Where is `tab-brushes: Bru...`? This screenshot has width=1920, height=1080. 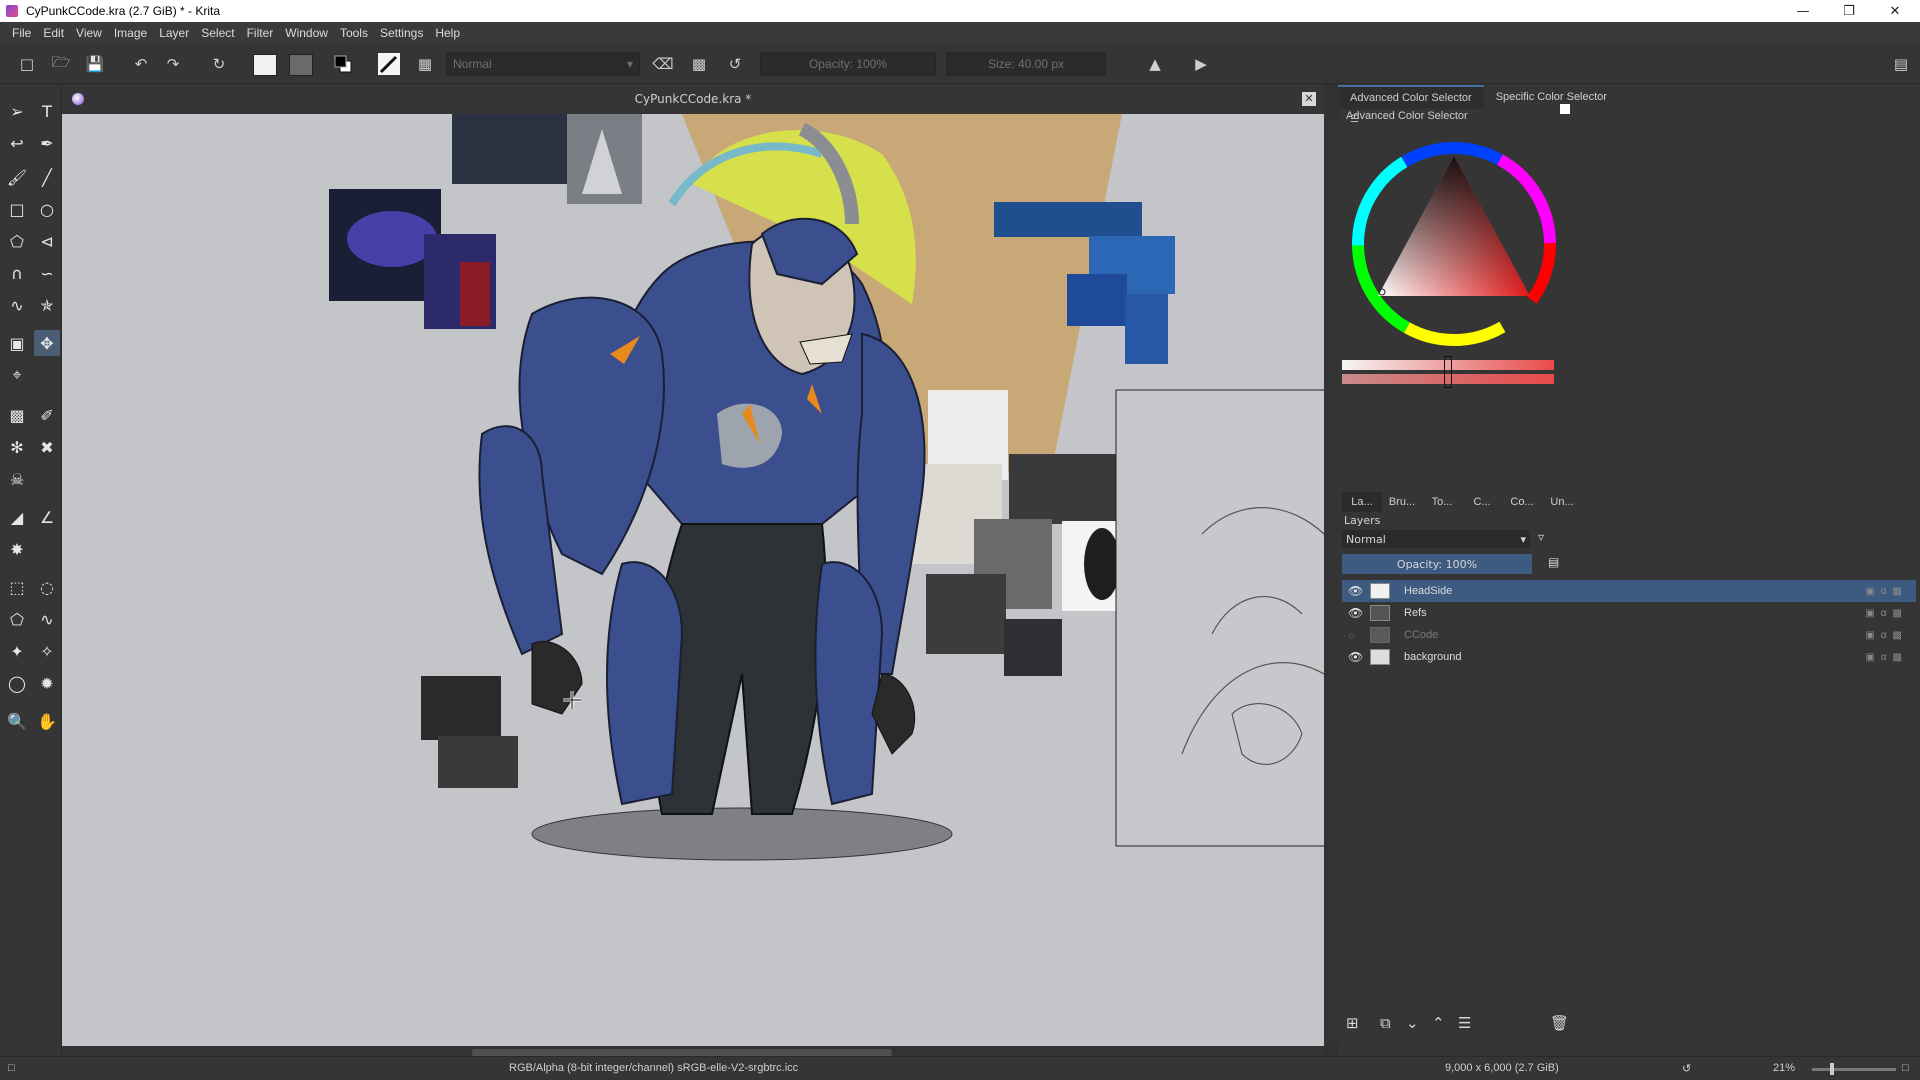
tab-brushes: Bru... is located at coordinates (1402, 502).